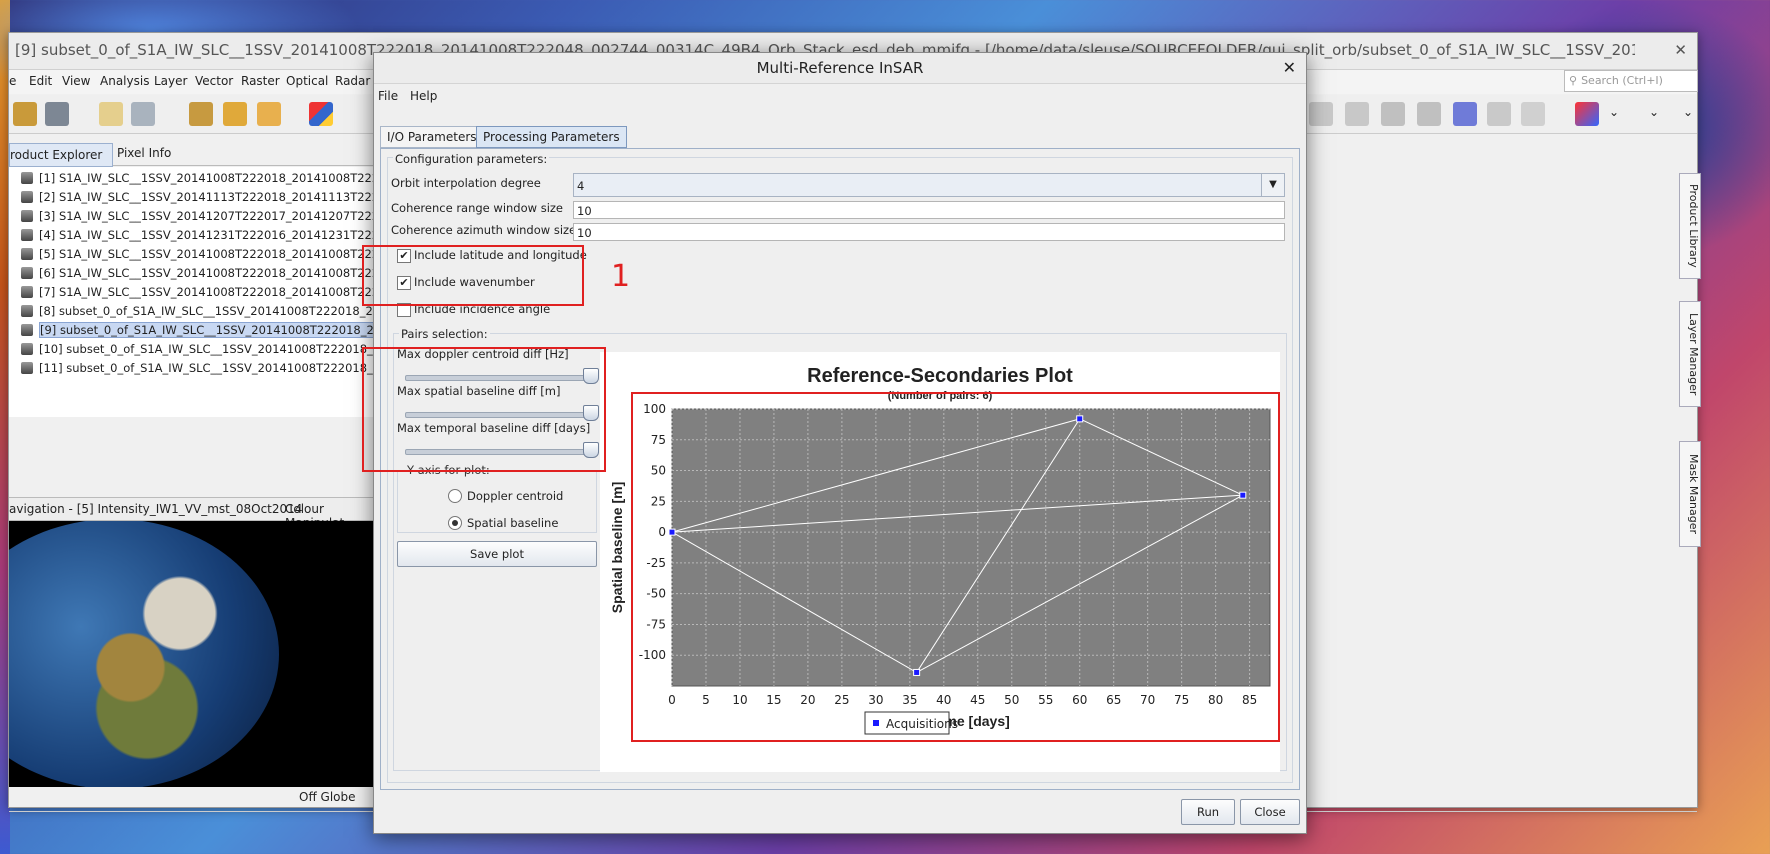 This screenshot has height=854, width=1770. I want to click on y-tick-label: -50, so click(656, 594).